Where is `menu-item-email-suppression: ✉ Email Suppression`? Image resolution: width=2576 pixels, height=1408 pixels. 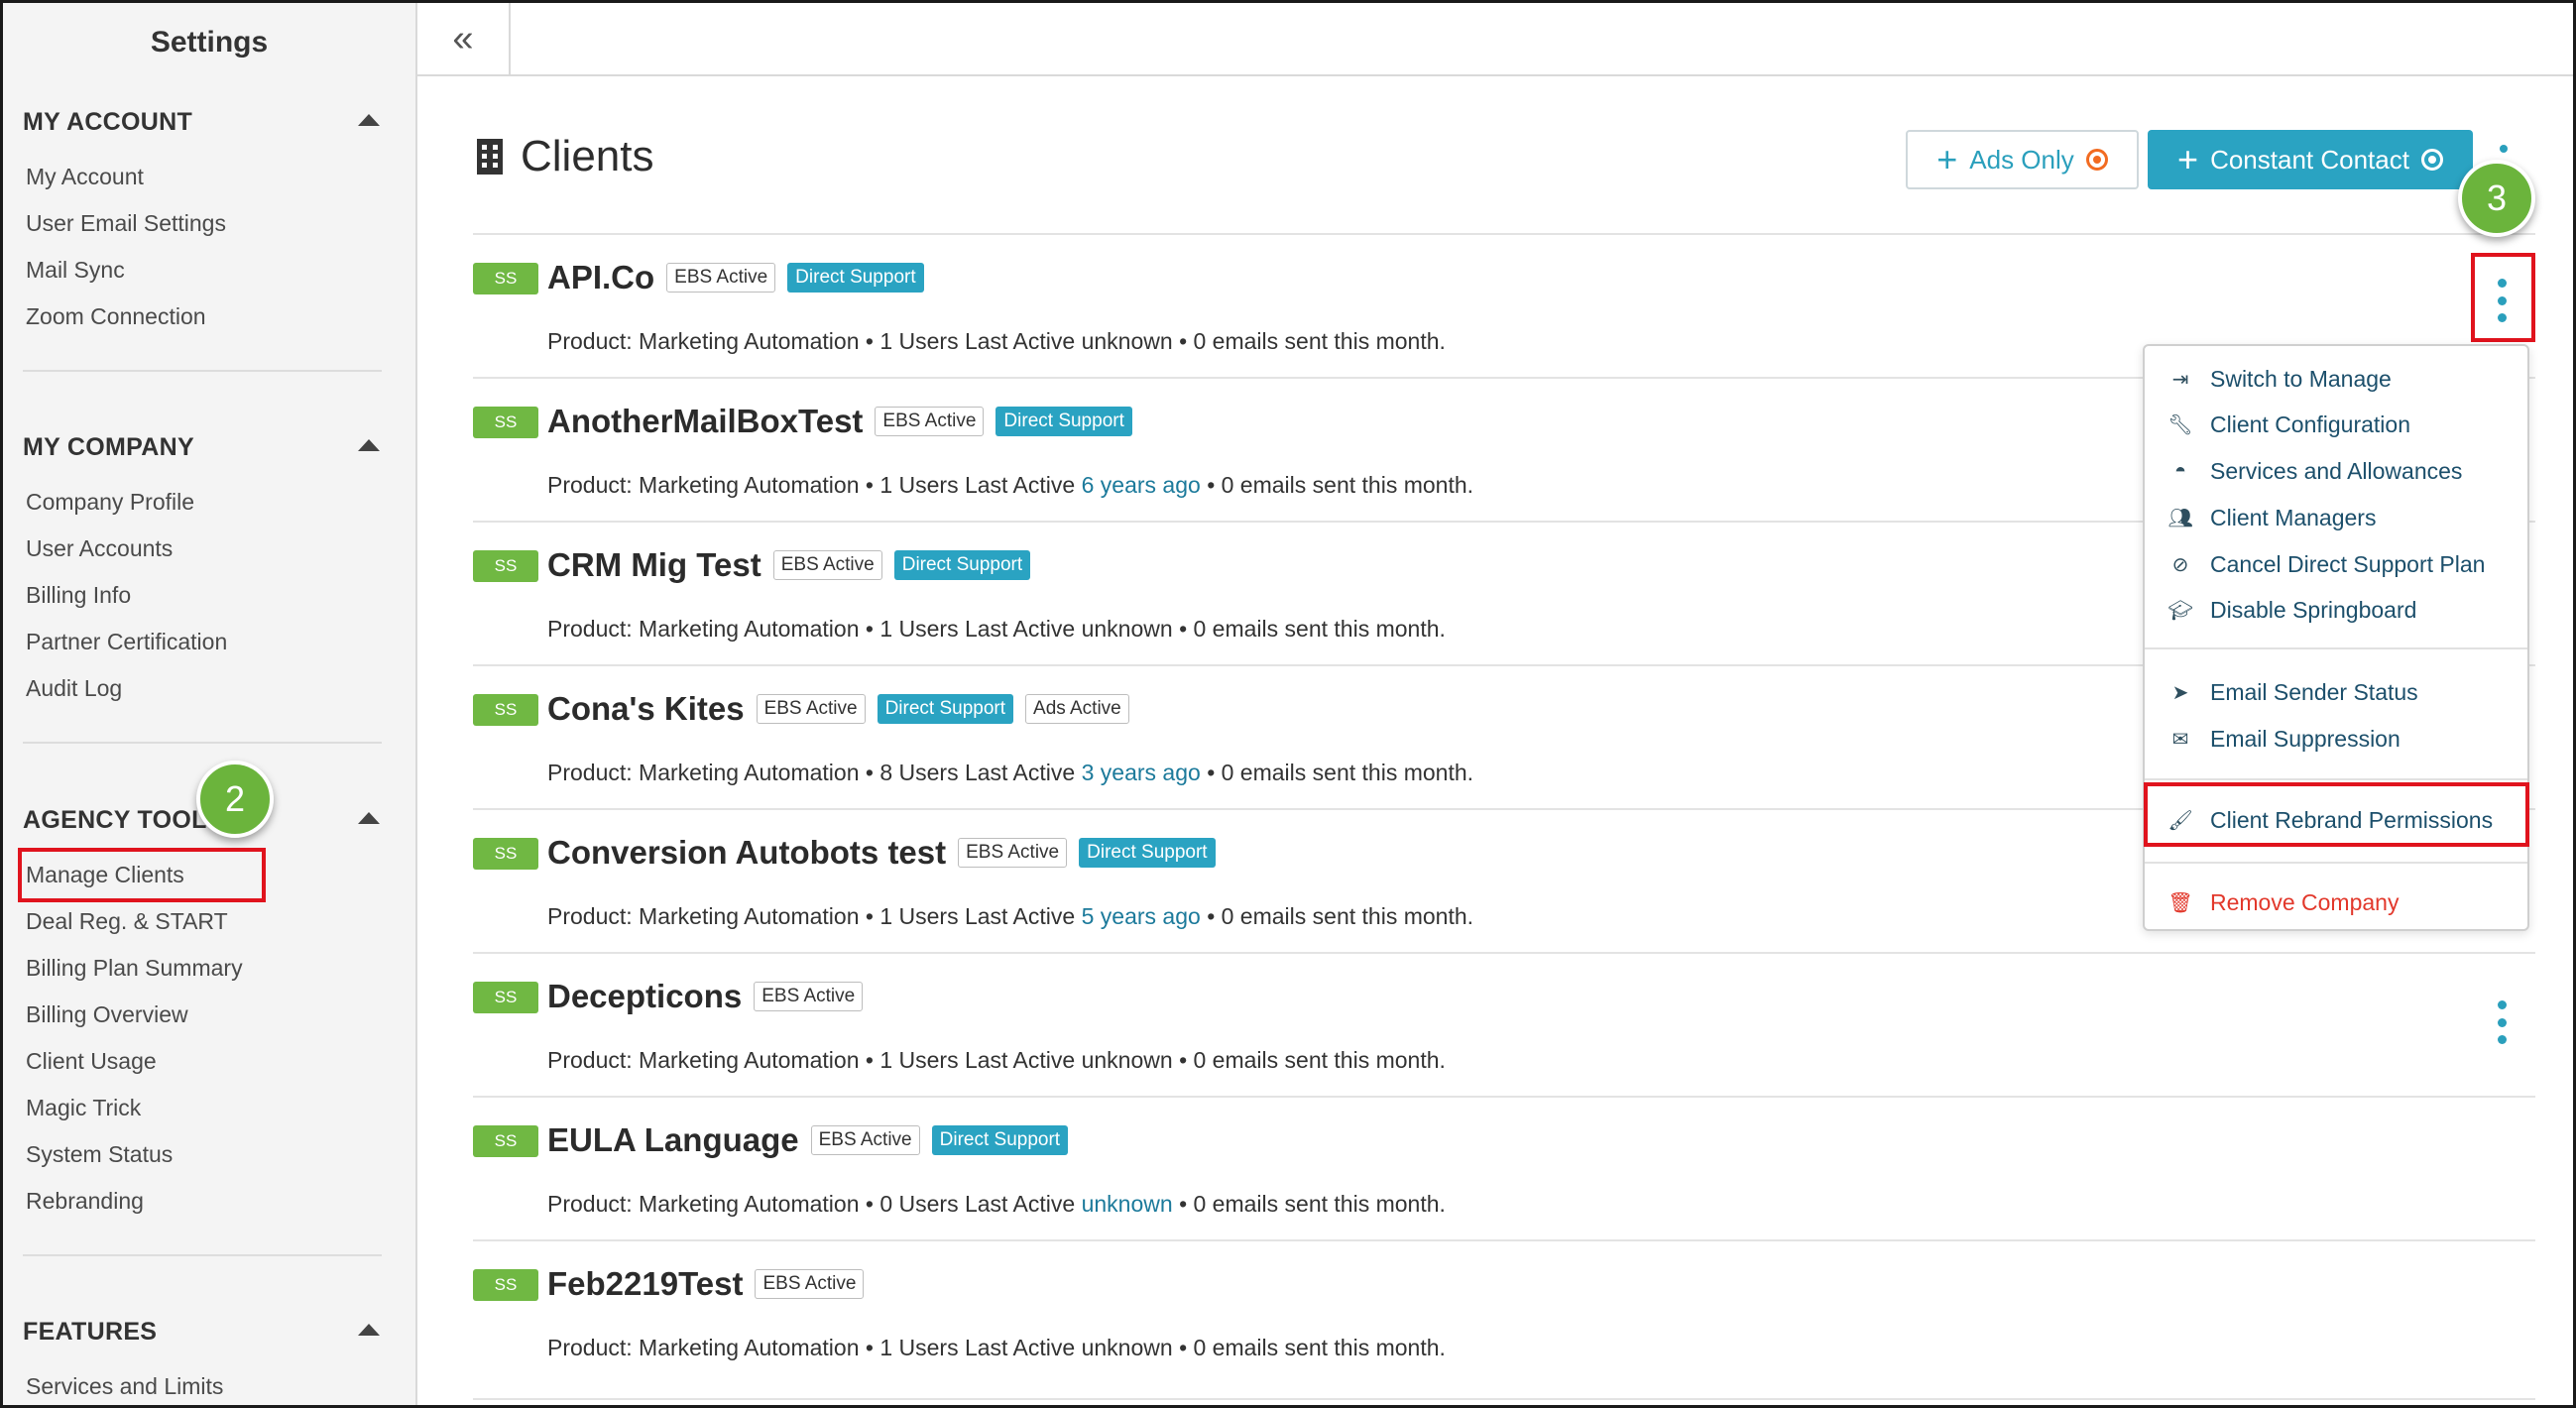
menu-item-email-suppression: ✉ Email Suppression is located at coordinates (2336, 739).